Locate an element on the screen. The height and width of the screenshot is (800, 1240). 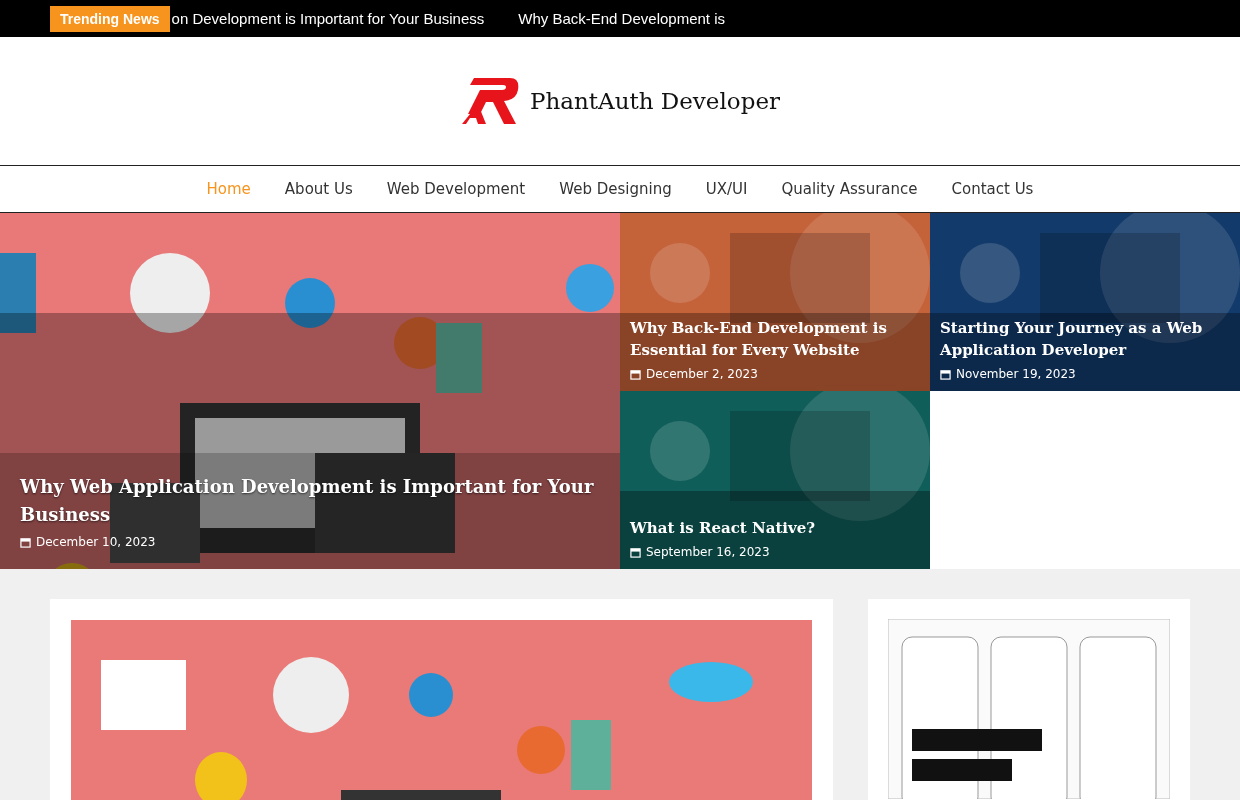
post-title: Why Back-End Development is Essential for Every Website is located at coordinates (775, 339).